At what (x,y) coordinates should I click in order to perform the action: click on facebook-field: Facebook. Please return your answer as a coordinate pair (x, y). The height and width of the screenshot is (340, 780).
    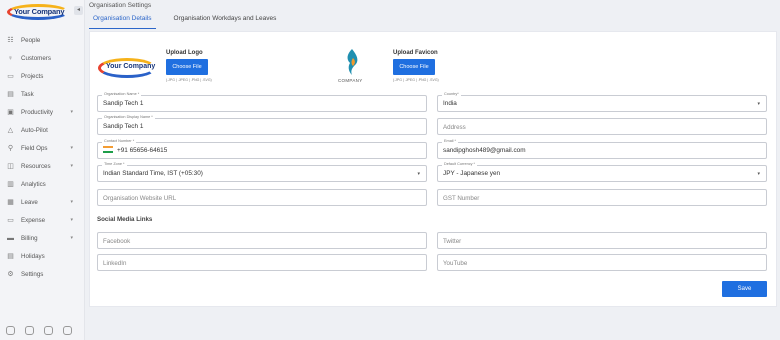
    Looking at the image, I should click on (262, 240).